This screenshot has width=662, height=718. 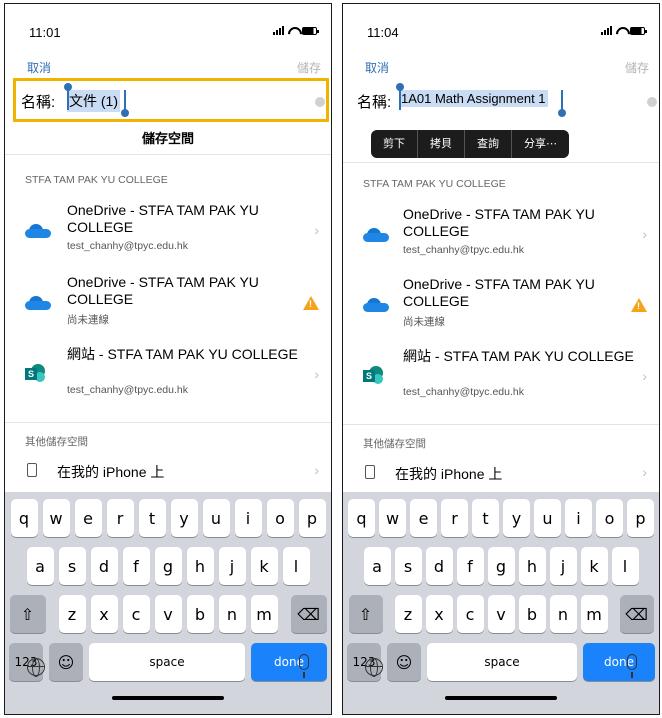 I want to click on edit-context-menu: 剪下 拷貝 查詢 分享⋯, so click(x=470, y=144).